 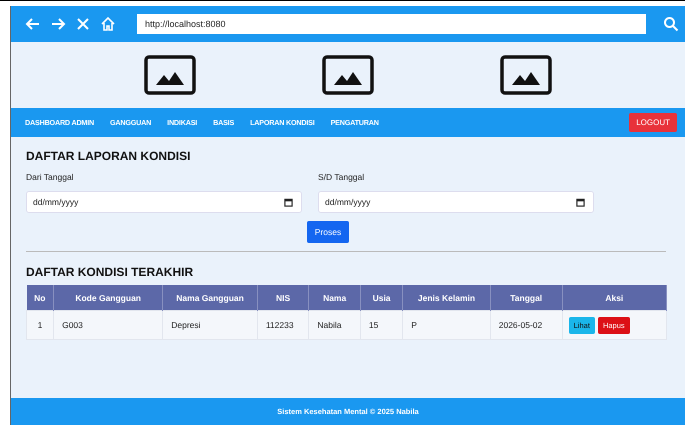 What do you see at coordinates (58, 24) in the screenshot?
I see `forward-icon` at bounding box center [58, 24].